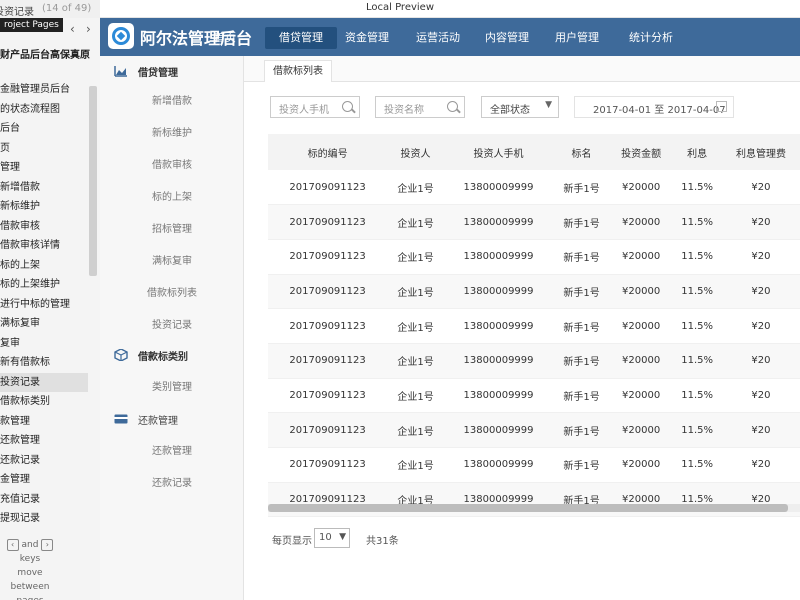 This screenshot has height=600, width=800. Describe the element at coordinates (45, 55) in the screenshot. I see `project-heading: 财产品后台高保真原` at that location.